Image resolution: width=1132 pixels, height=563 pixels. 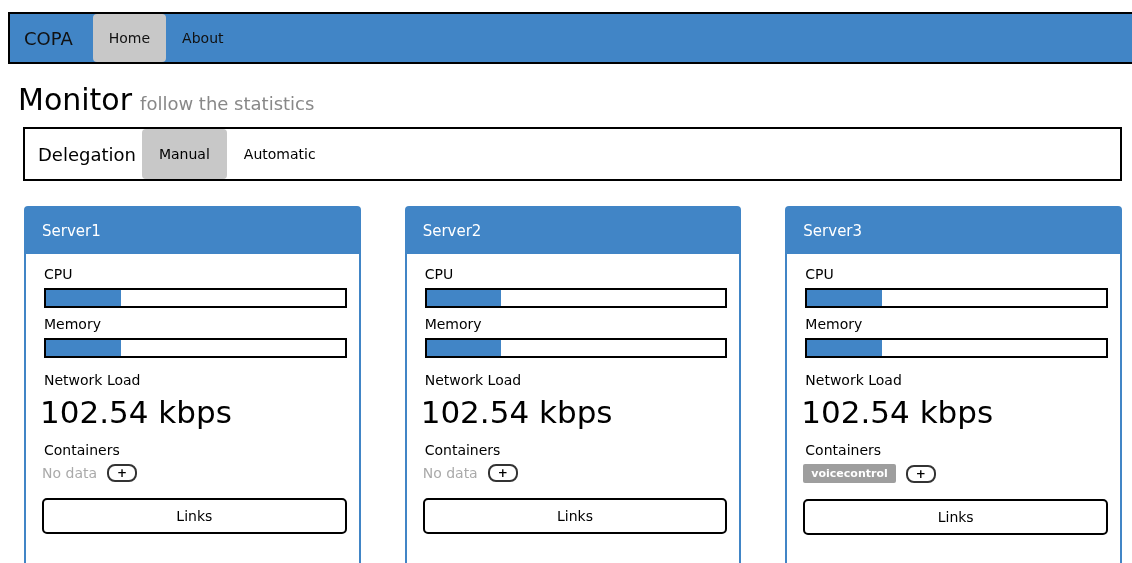 I want to click on container-tag: voicecontrol, so click(x=849, y=473).